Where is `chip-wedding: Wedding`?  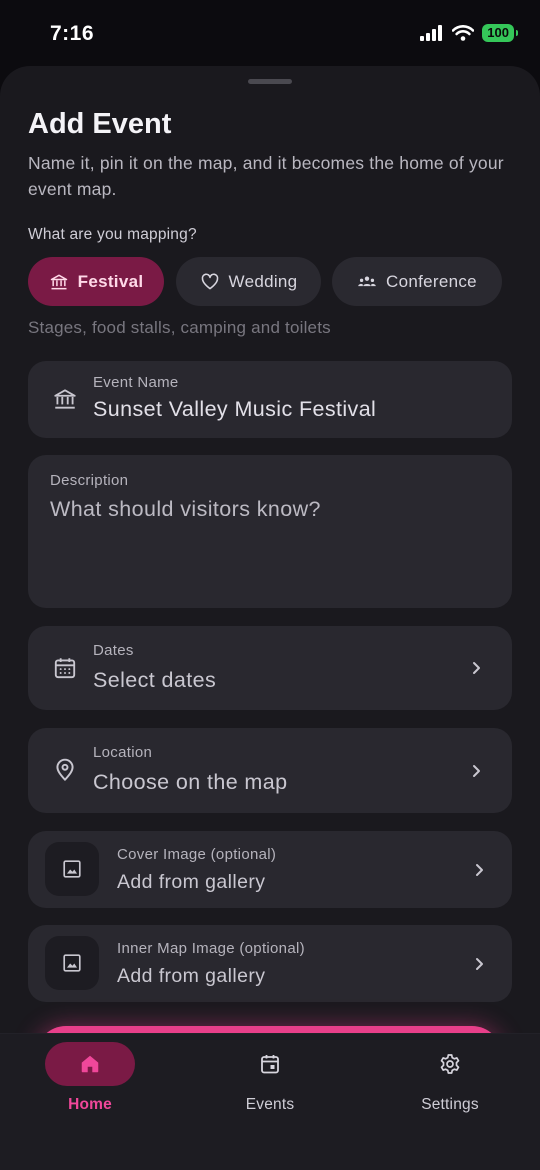 chip-wedding: Wedding is located at coordinates (248, 281).